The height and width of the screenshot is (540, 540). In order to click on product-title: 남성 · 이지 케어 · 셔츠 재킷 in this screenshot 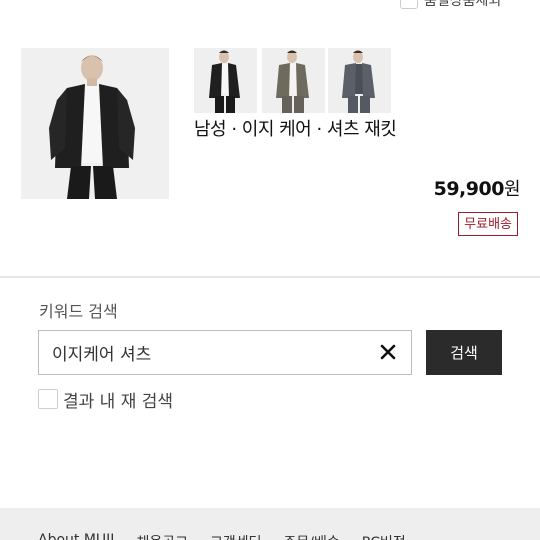, I will do `click(295, 128)`.